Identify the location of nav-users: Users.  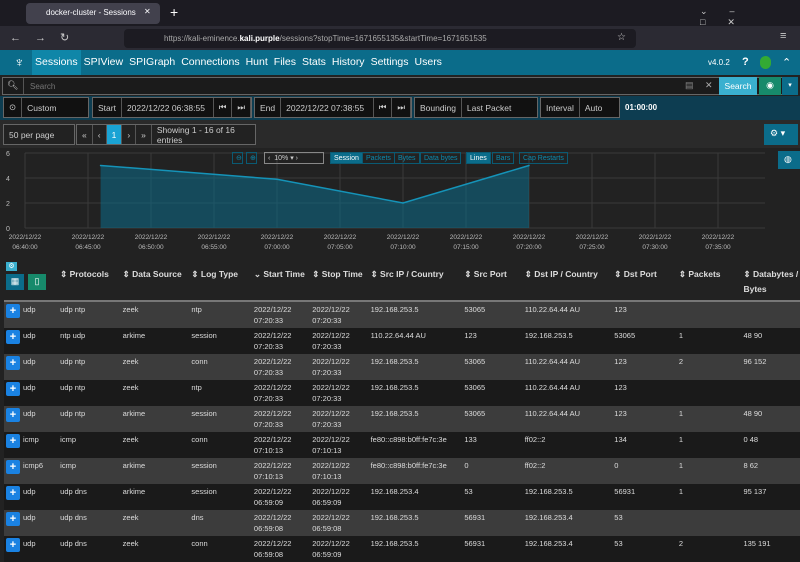
(428, 62).